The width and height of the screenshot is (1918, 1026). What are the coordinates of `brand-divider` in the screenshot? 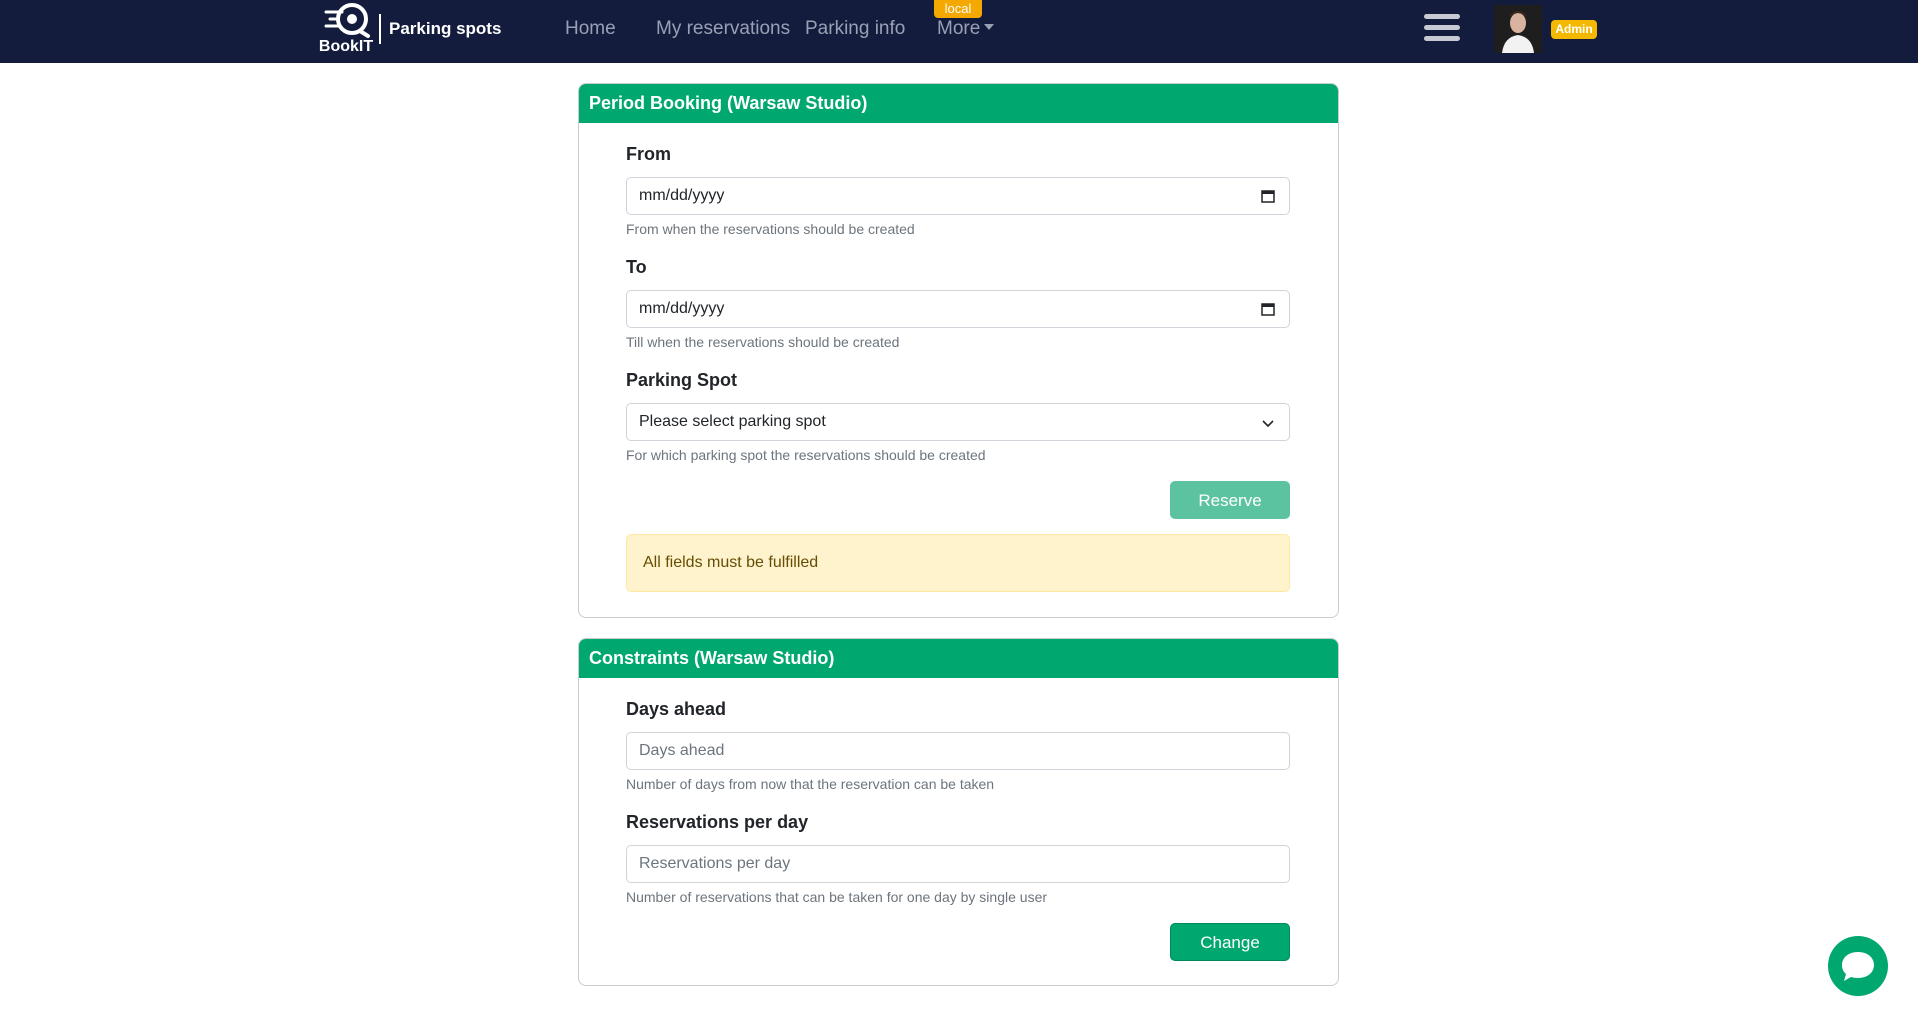 It's located at (380, 29).